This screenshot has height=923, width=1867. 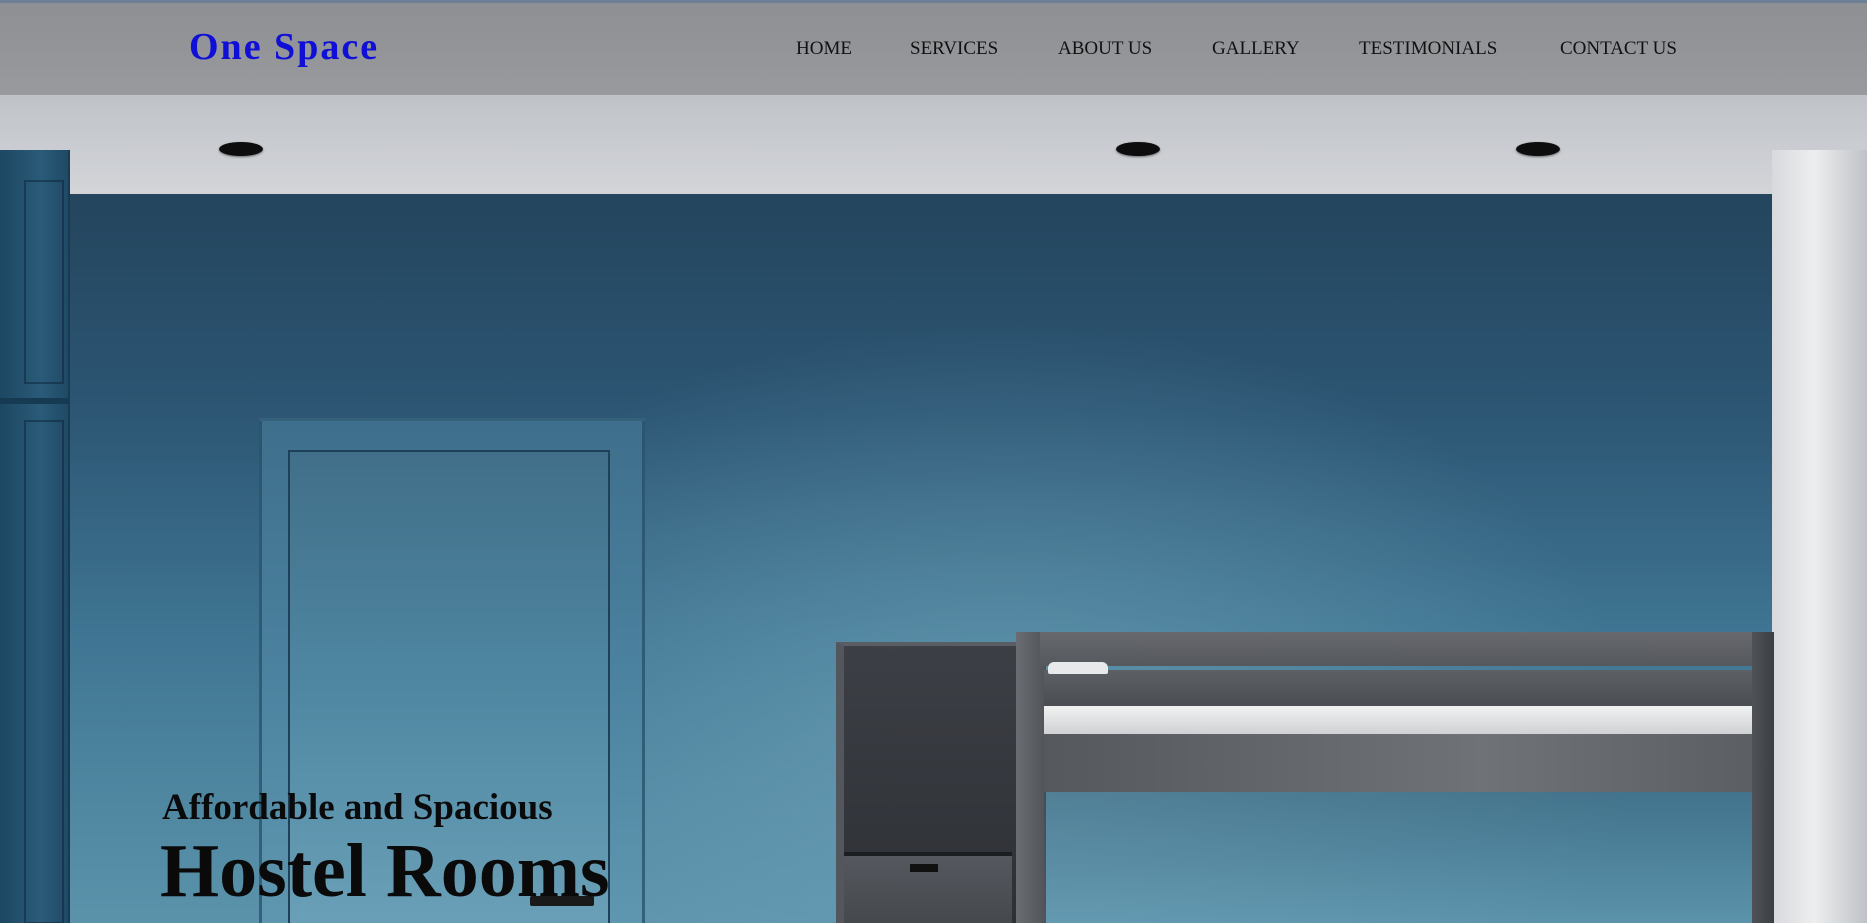 What do you see at coordinates (385, 871) in the screenshot?
I see `hero-title: Hostel Rooms` at bounding box center [385, 871].